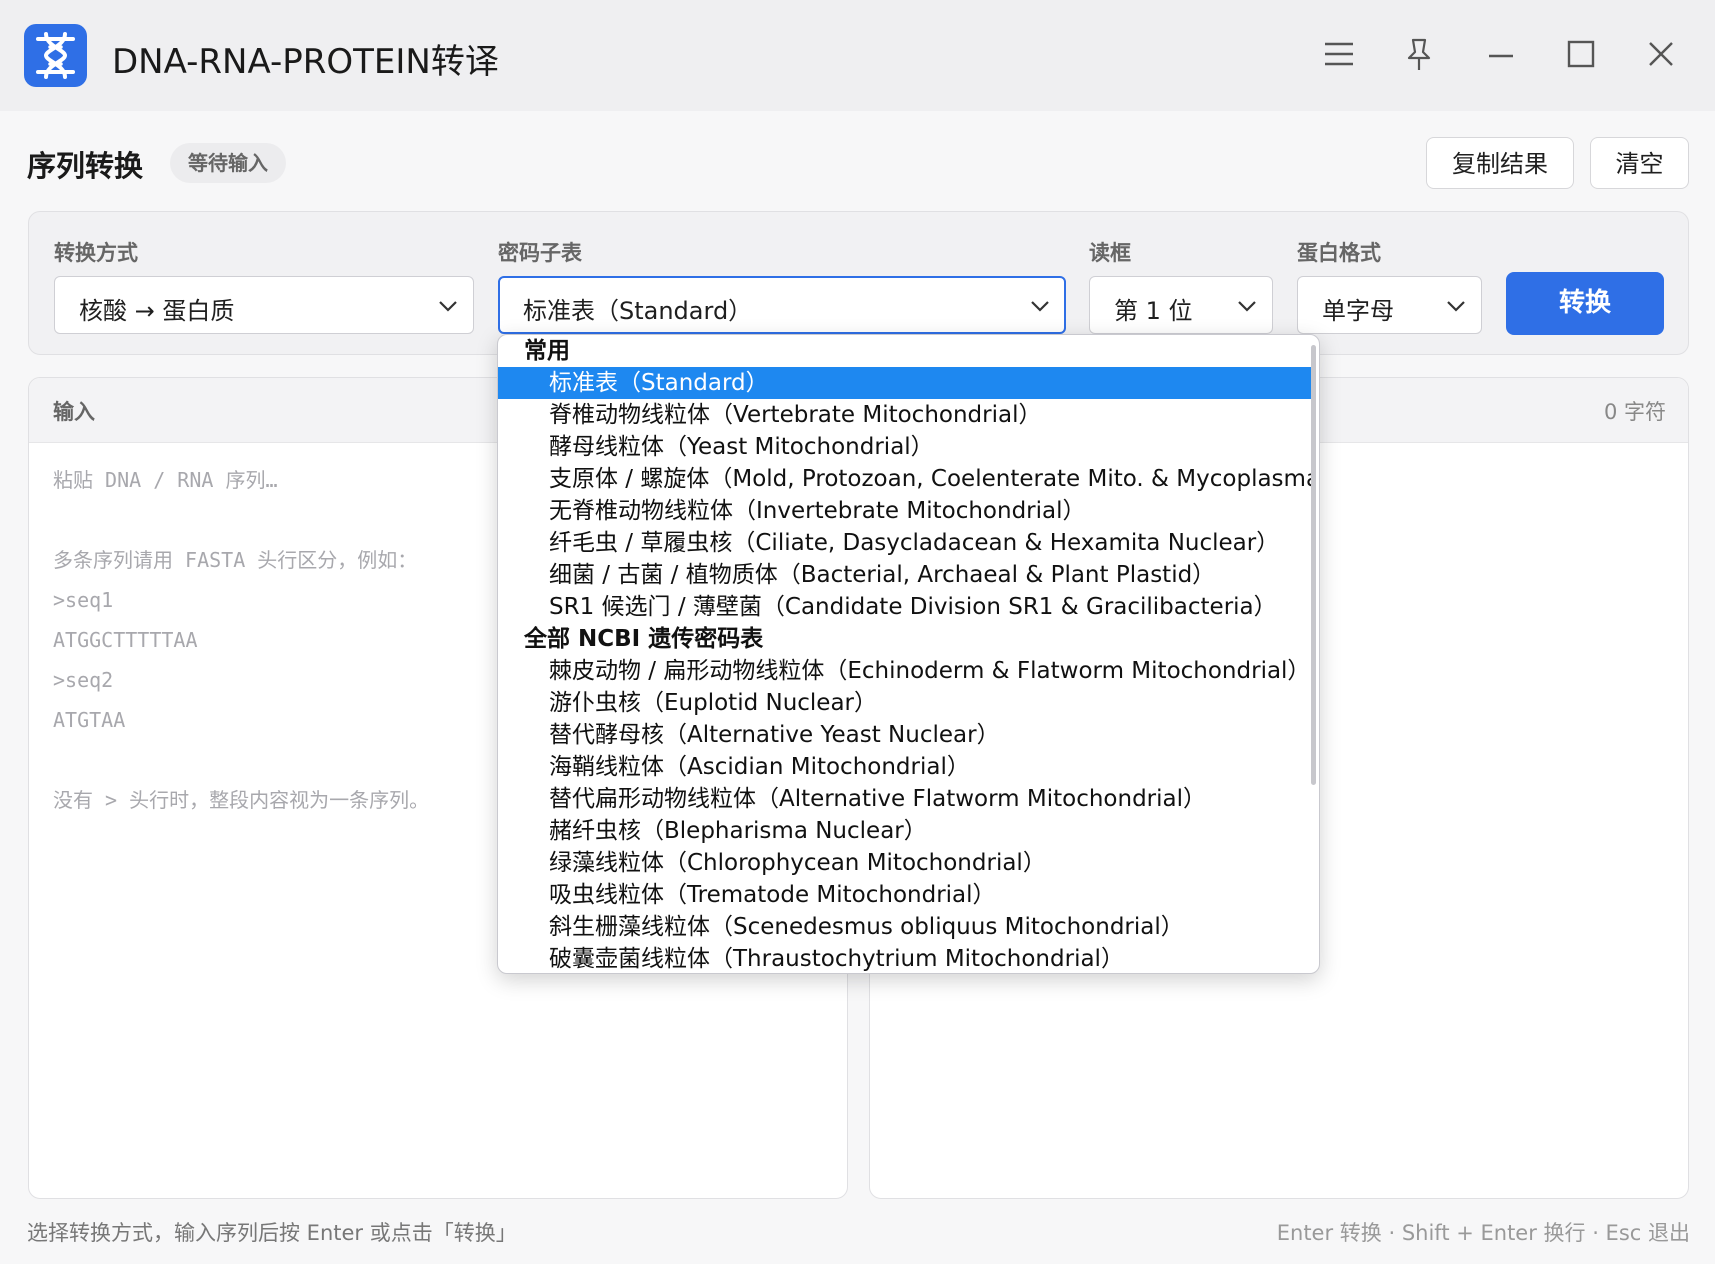 Image resolution: width=1715 pixels, height=1264 pixels. Describe the element at coordinates (55, 55) in the screenshot. I see `dna-helix-icon` at that location.